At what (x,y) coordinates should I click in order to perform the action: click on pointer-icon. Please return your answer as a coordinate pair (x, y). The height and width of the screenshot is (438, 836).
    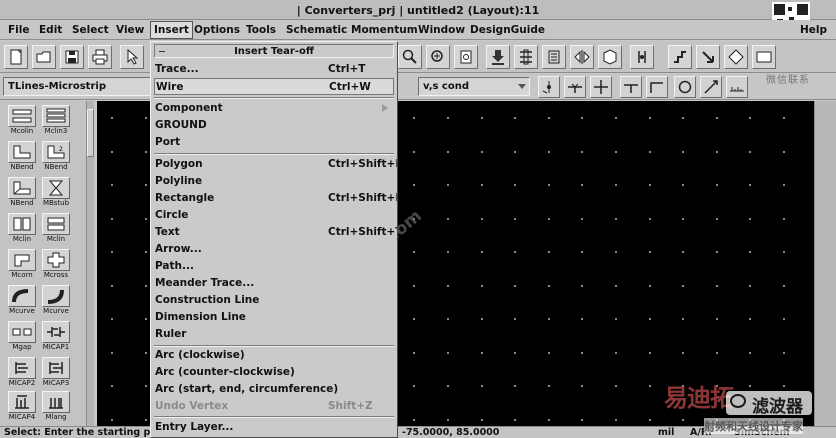
    Looking at the image, I should click on (132, 57).